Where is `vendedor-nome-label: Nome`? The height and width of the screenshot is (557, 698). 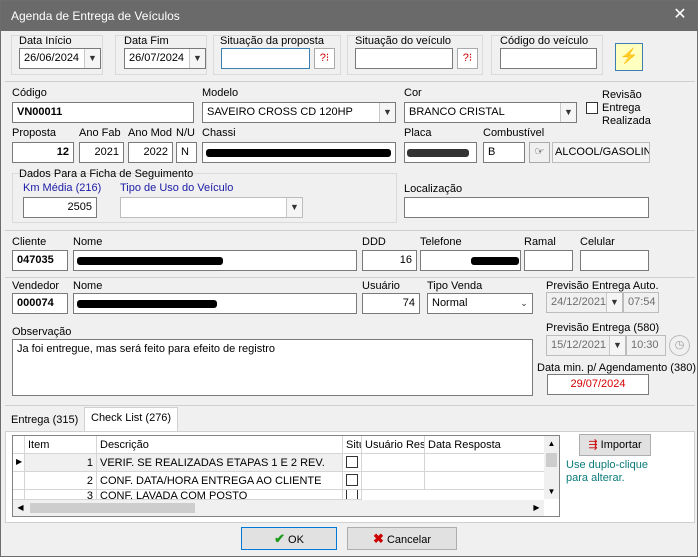 vendedor-nome-label: Nome is located at coordinates (88, 286).